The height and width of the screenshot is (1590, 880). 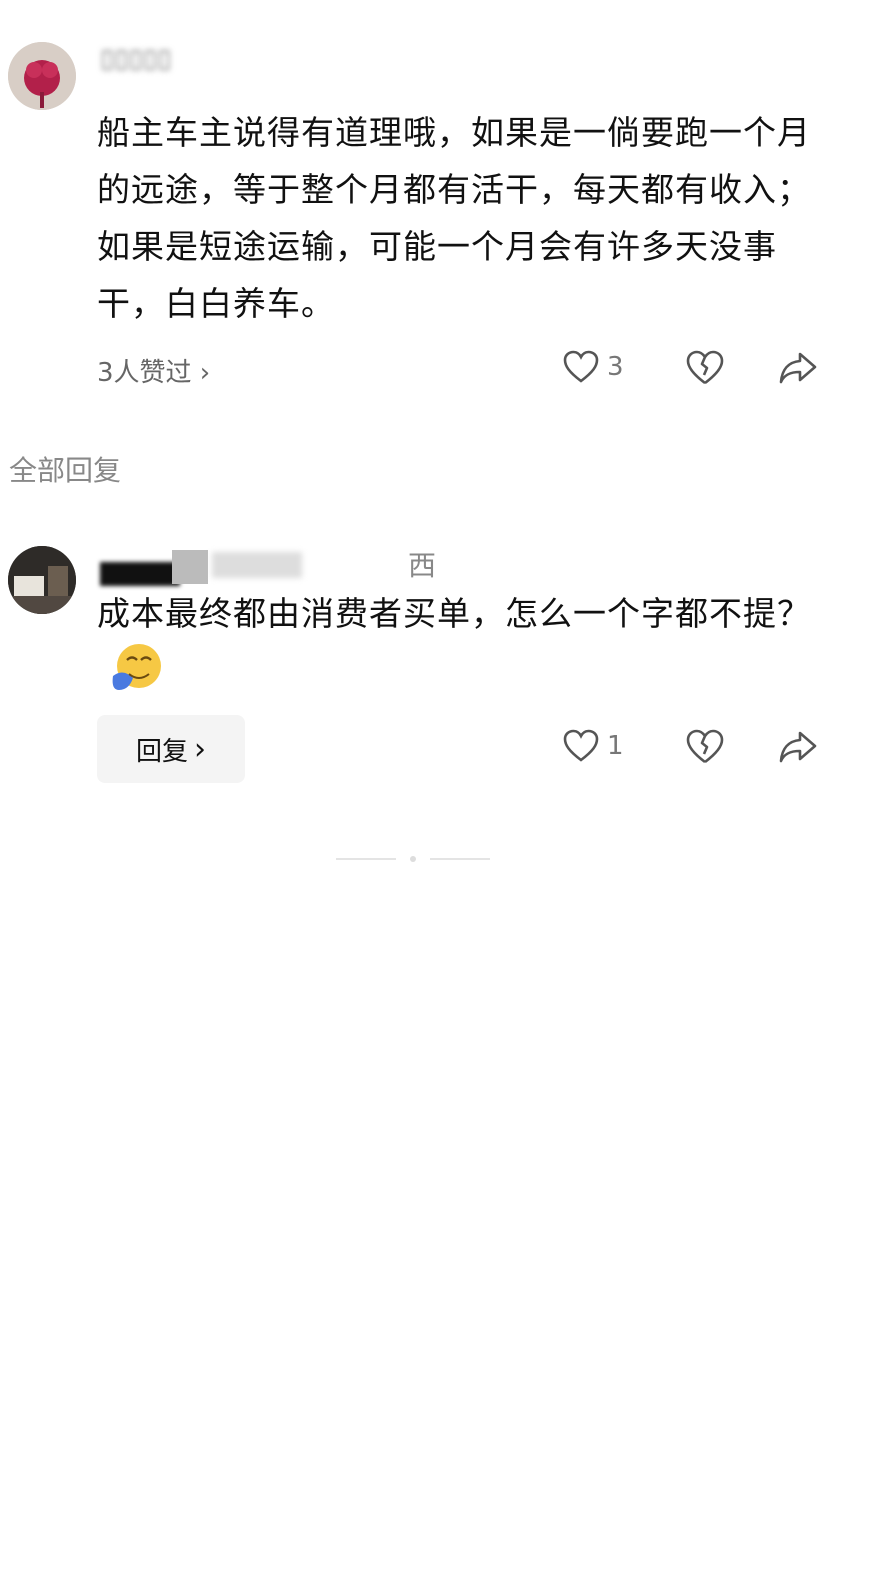 I want to click on end-divider-dot, so click(x=413, y=859).